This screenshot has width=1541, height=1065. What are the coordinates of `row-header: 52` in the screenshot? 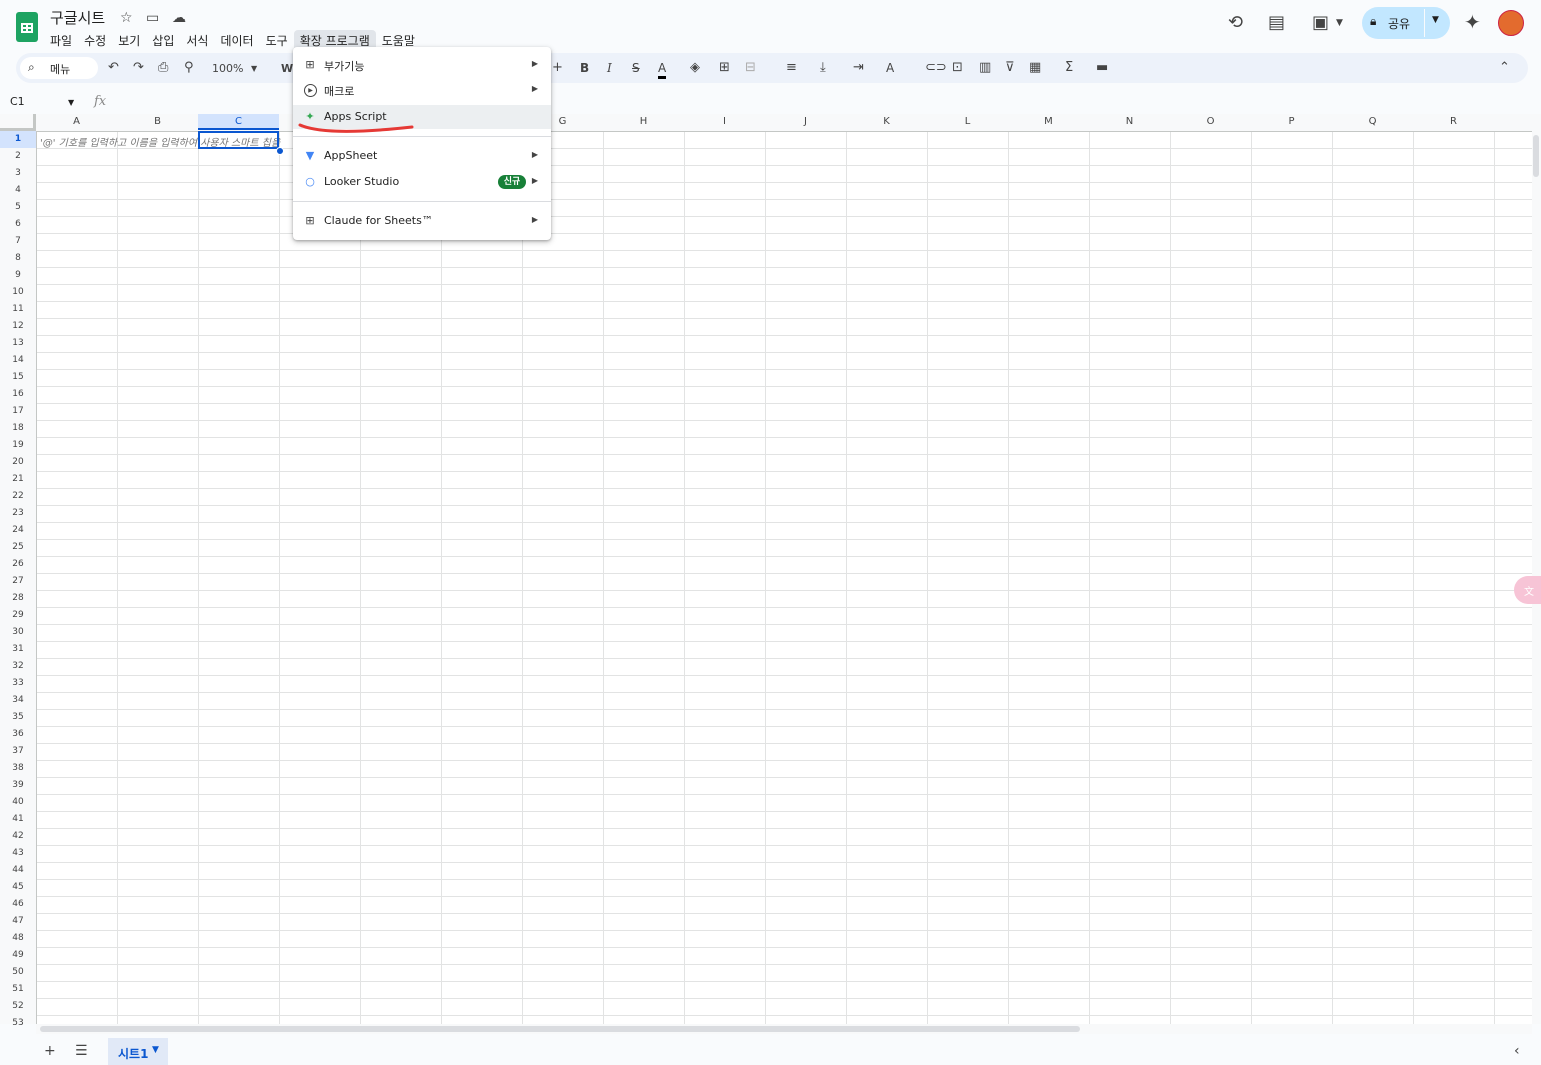 It's located at (18, 1006).